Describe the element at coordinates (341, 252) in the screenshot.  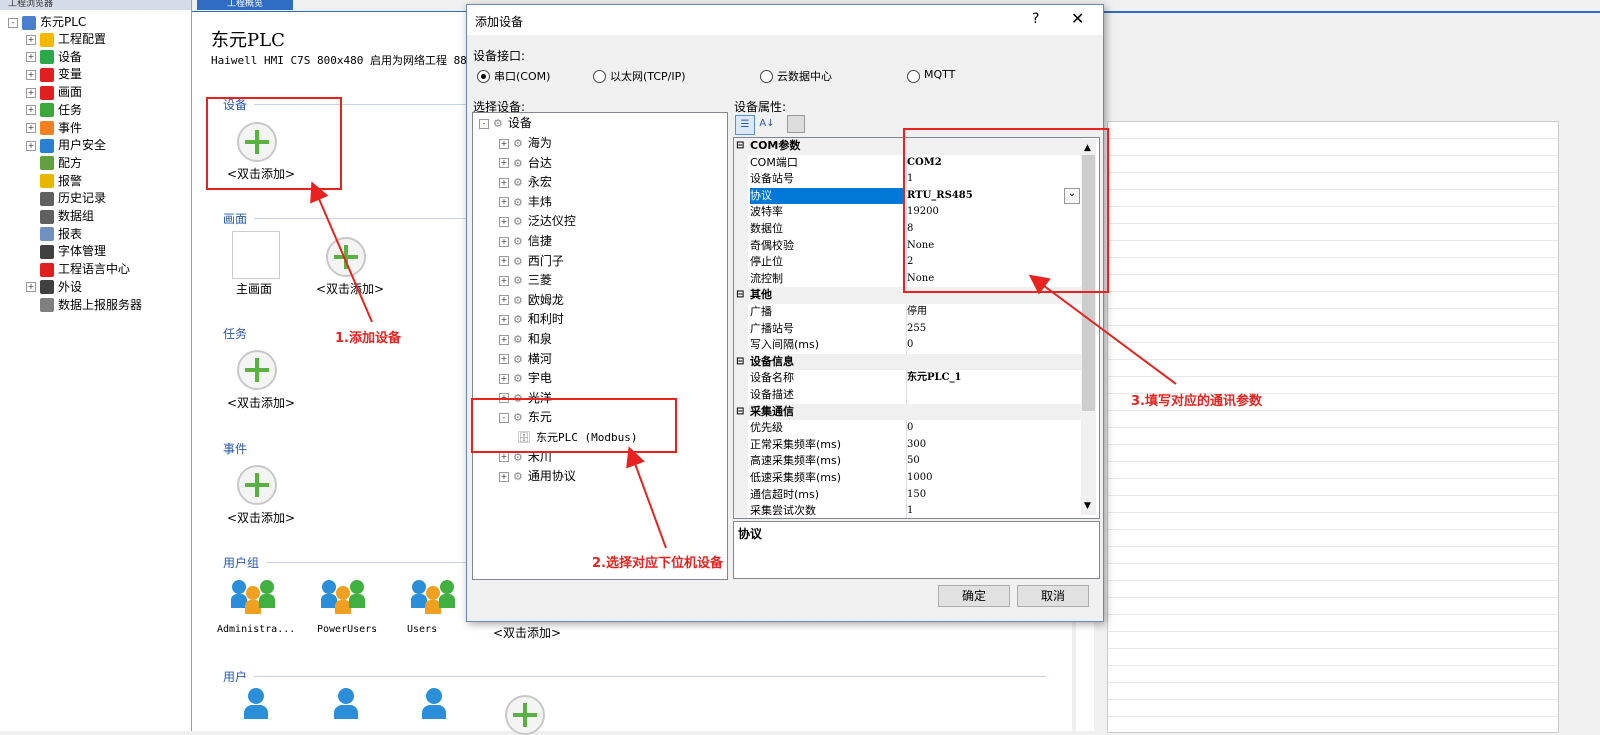
I see `arrow-step1` at that location.